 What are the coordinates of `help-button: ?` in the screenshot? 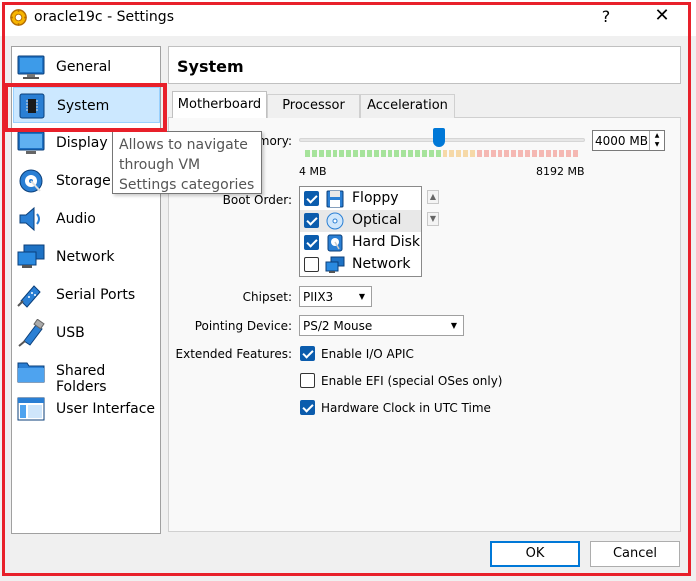 It's located at (606, 16).